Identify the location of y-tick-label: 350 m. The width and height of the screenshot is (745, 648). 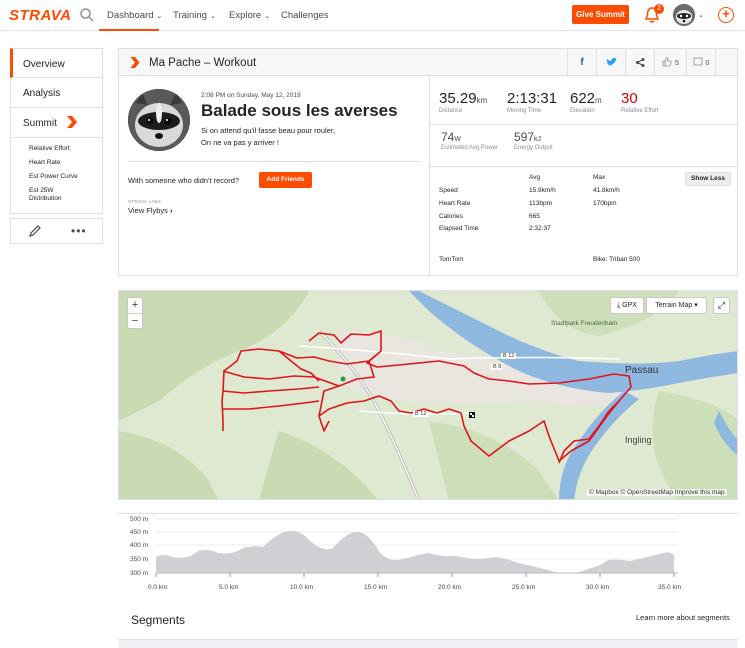
(139, 559).